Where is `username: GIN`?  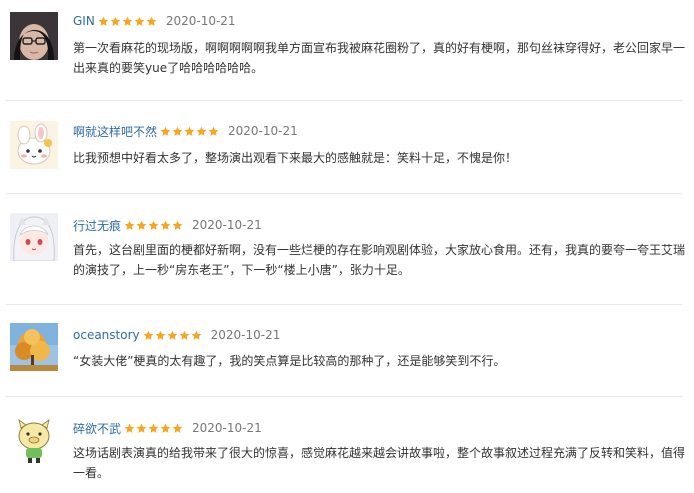 username: GIN is located at coordinates (84, 21).